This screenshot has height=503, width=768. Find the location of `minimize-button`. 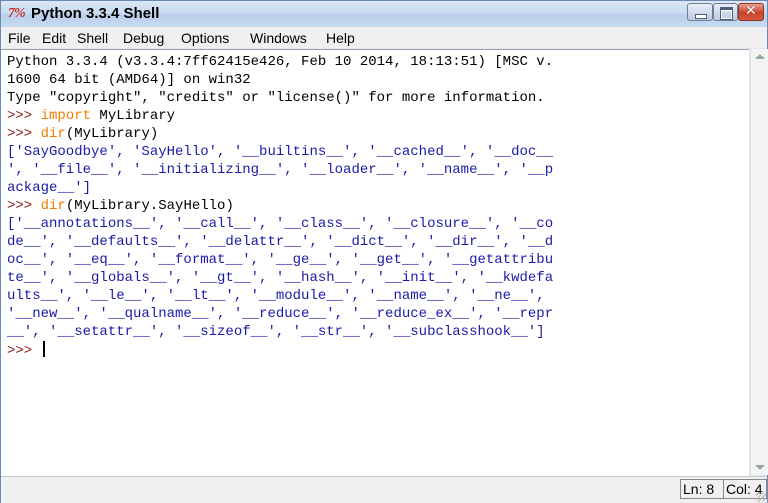

minimize-button is located at coordinates (700, 12).